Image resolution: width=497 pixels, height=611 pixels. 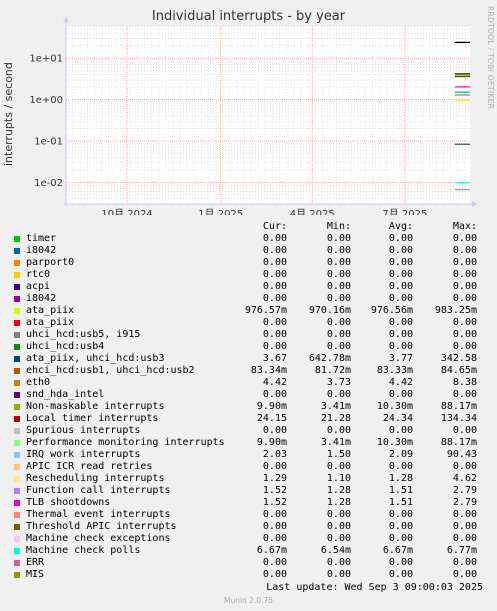 What do you see at coordinates (125, 442) in the screenshot?
I see `legend-series-name: Performance monitoring interrupts` at bounding box center [125, 442].